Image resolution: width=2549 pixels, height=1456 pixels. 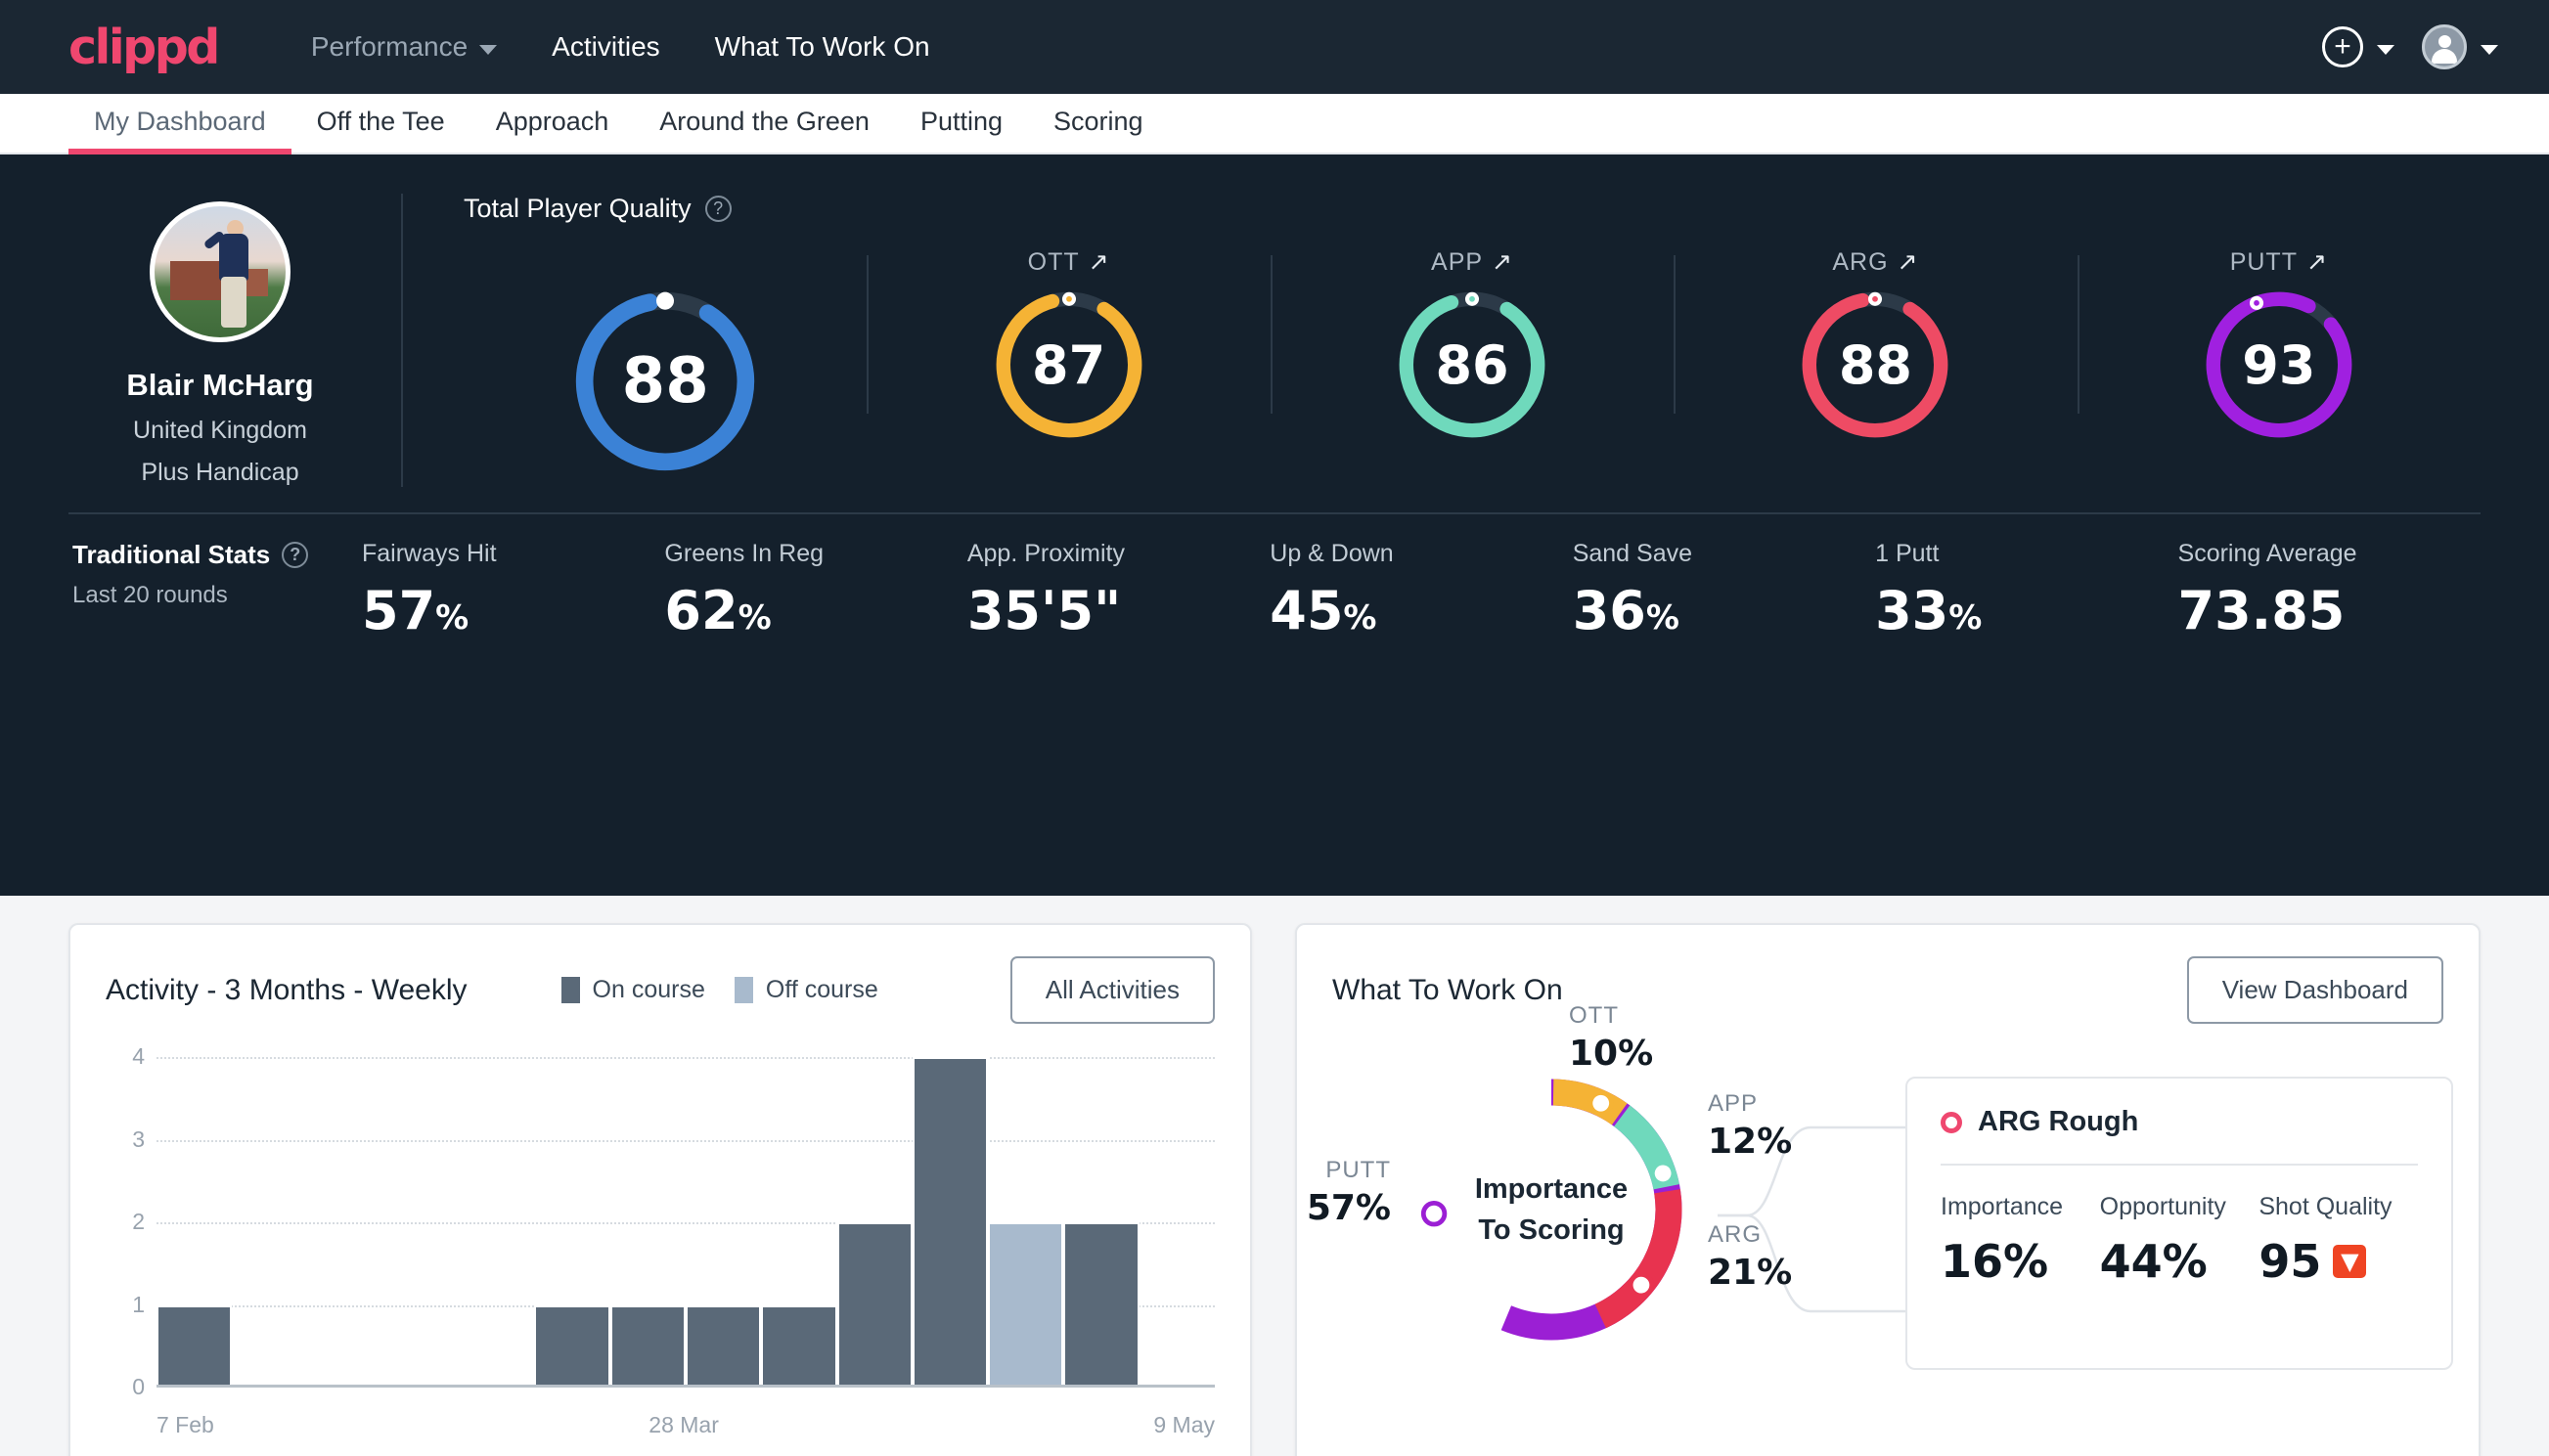 What do you see at coordinates (1099, 130) in the screenshot?
I see `tab-scoring: Scoring` at bounding box center [1099, 130].